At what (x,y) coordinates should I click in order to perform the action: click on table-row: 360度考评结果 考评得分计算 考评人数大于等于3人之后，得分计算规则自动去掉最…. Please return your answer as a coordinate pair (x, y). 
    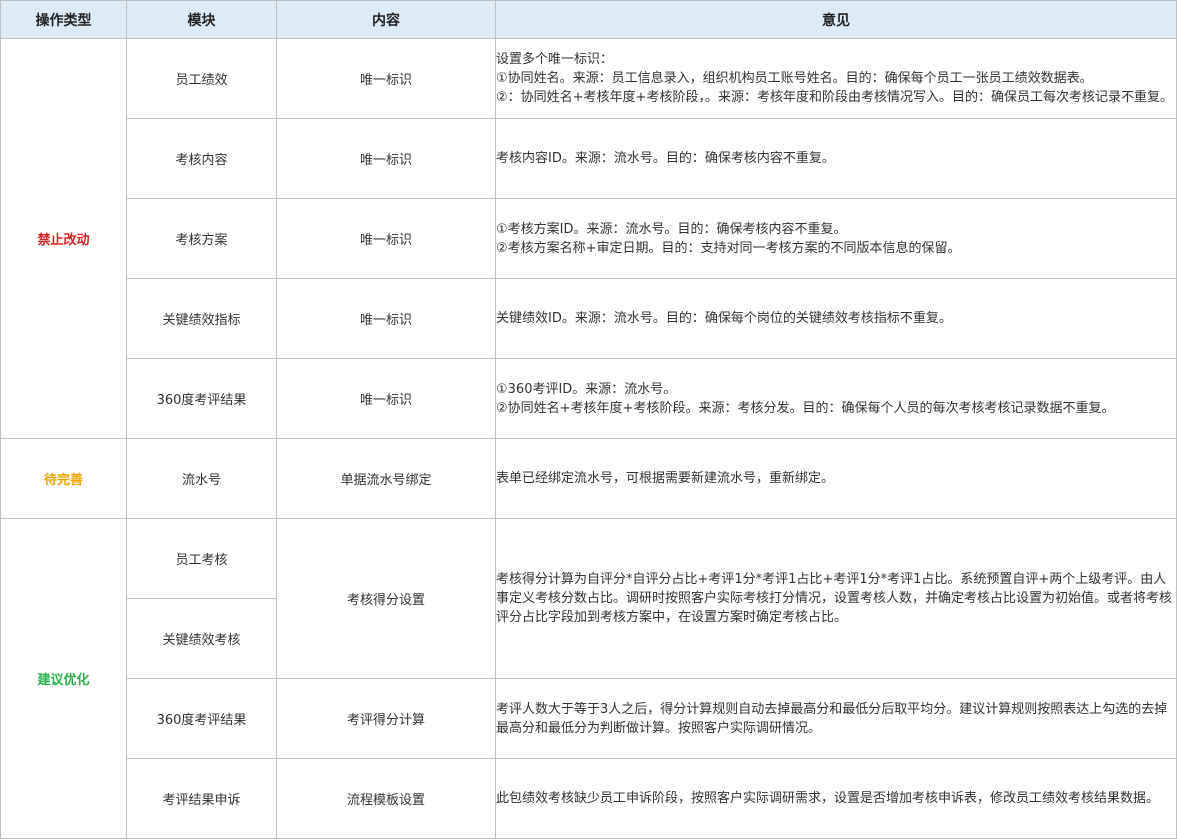
    Looking at the image, I should click on (589, 718).